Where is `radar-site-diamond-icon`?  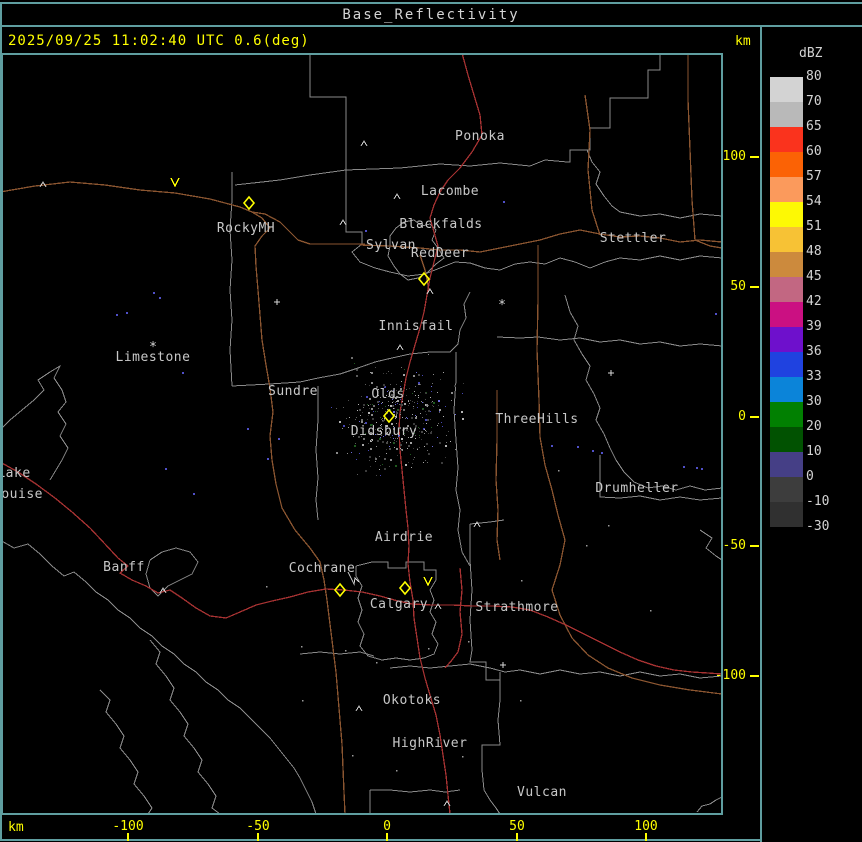
radar-site-diamond-icon is located at coordinates (249, 203).